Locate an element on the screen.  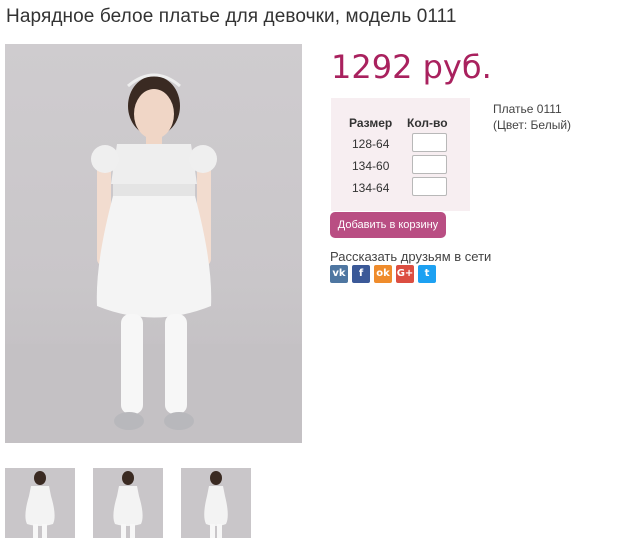
odnoklassniki-icon: ok is located at coordinates (383, 274).